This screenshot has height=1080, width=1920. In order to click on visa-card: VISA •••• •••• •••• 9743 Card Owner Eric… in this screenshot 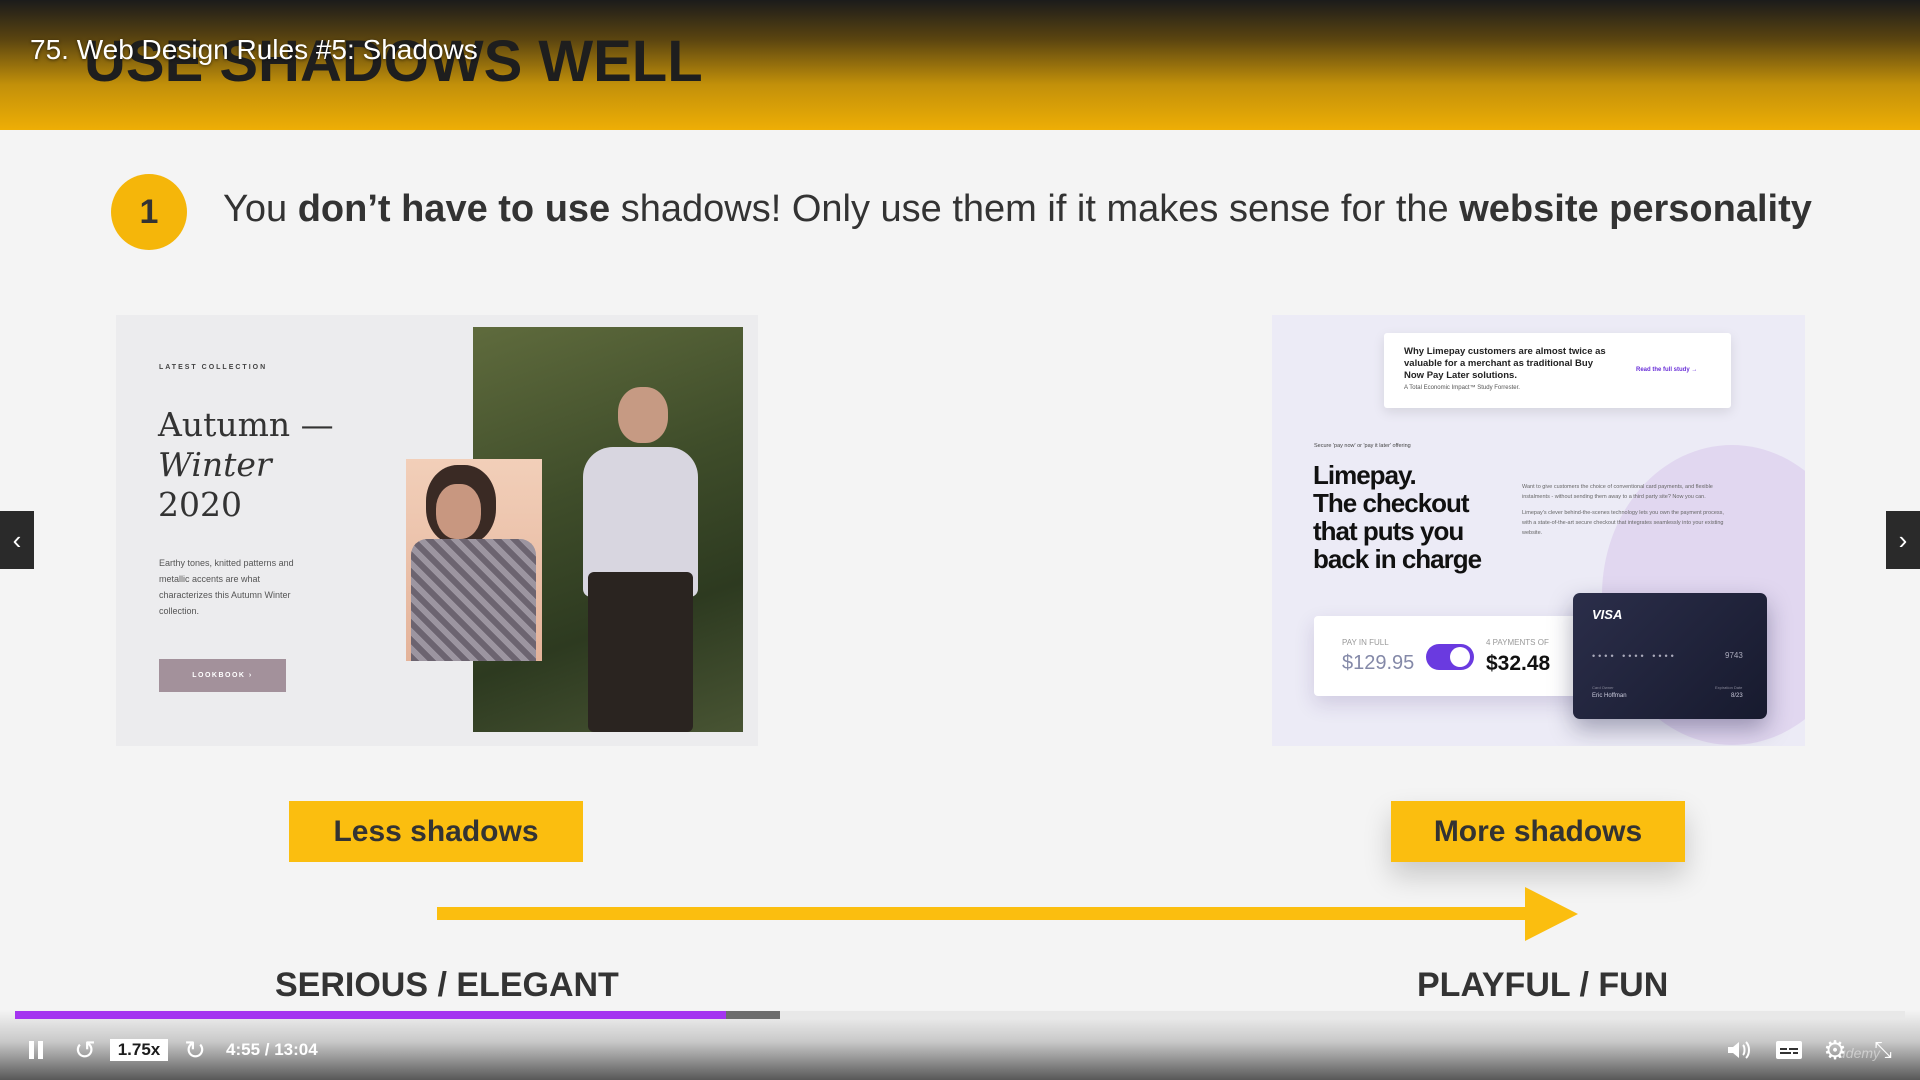, I will do `click(1670, 656)`.